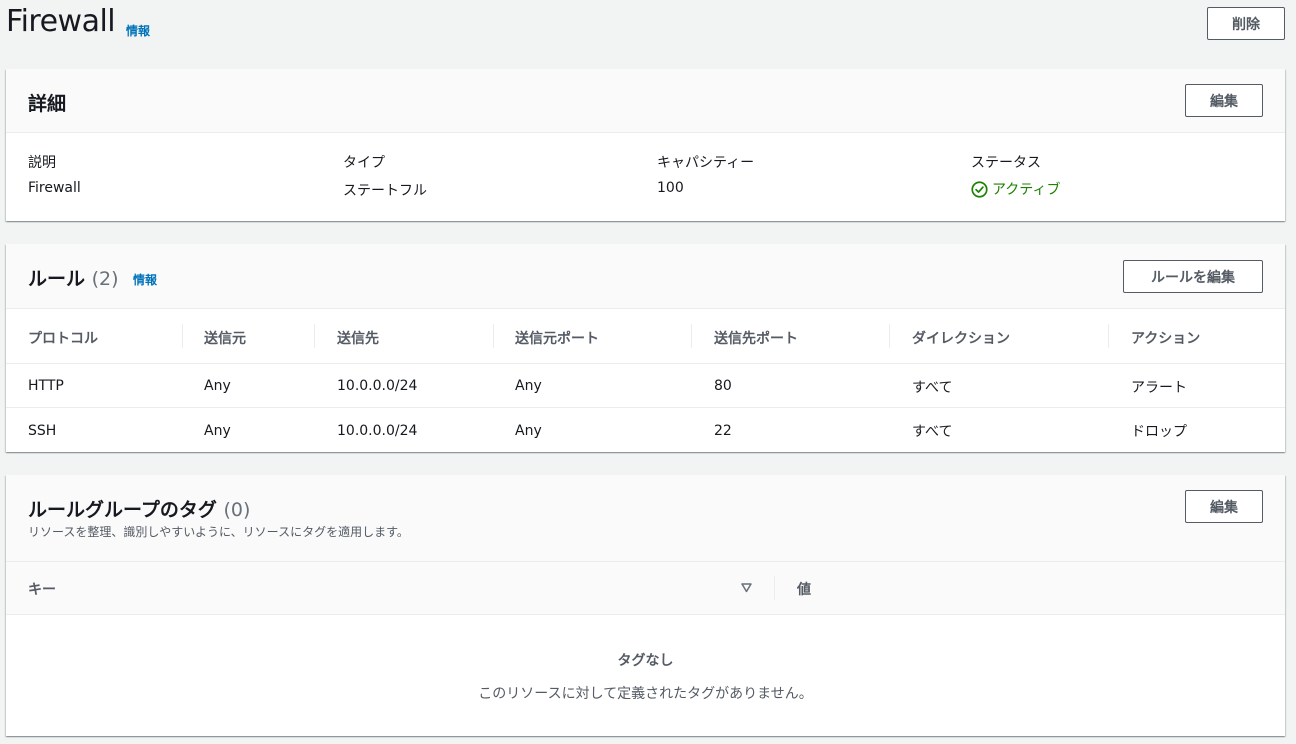  I want to click on tags-title: ルールグループのタグ (0), so click(139, 508).